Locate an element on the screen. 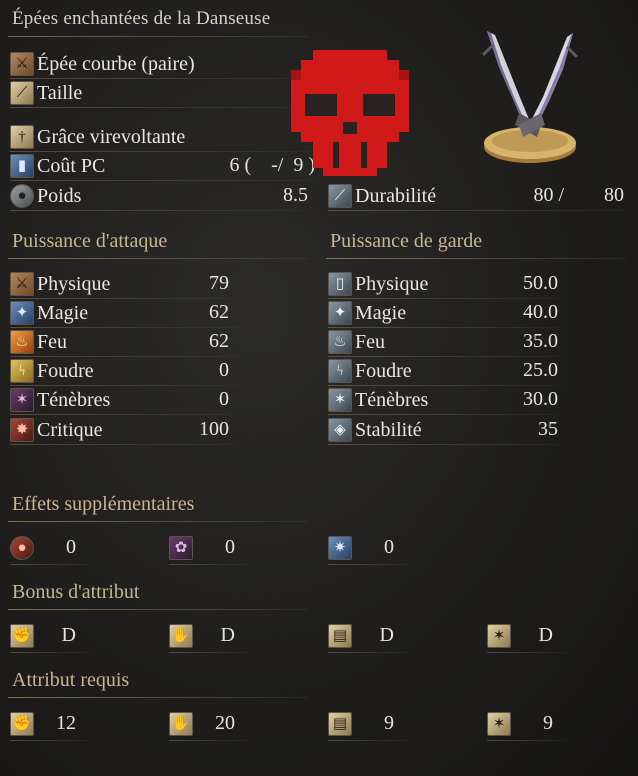 This screenshot has height=776, width=638. dark-guard-icon: ✶ is located at coordinates (340, 400).